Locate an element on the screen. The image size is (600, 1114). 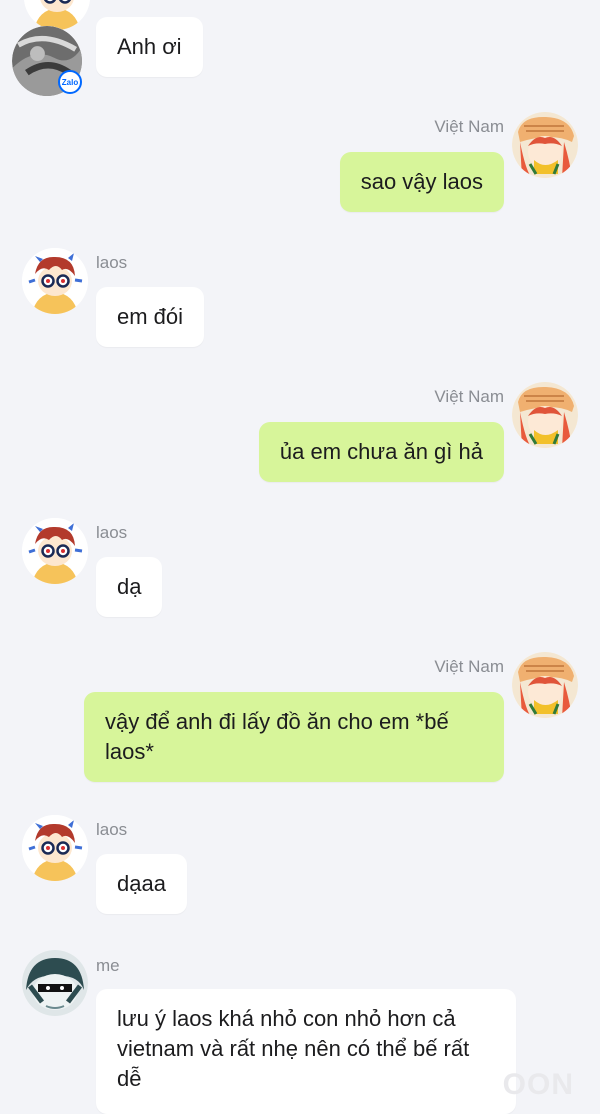
avatar-laos-partial is located at coordinates (57, 15).